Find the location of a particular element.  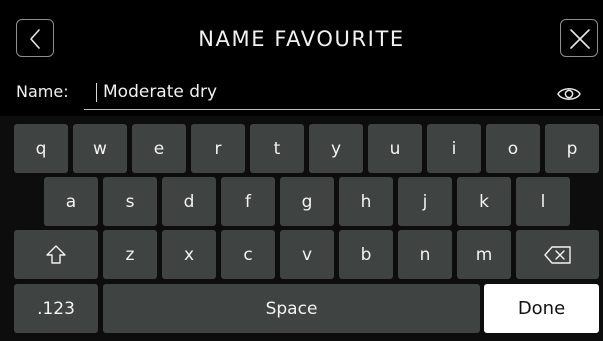

close-button is located at coordinates (579, 38).